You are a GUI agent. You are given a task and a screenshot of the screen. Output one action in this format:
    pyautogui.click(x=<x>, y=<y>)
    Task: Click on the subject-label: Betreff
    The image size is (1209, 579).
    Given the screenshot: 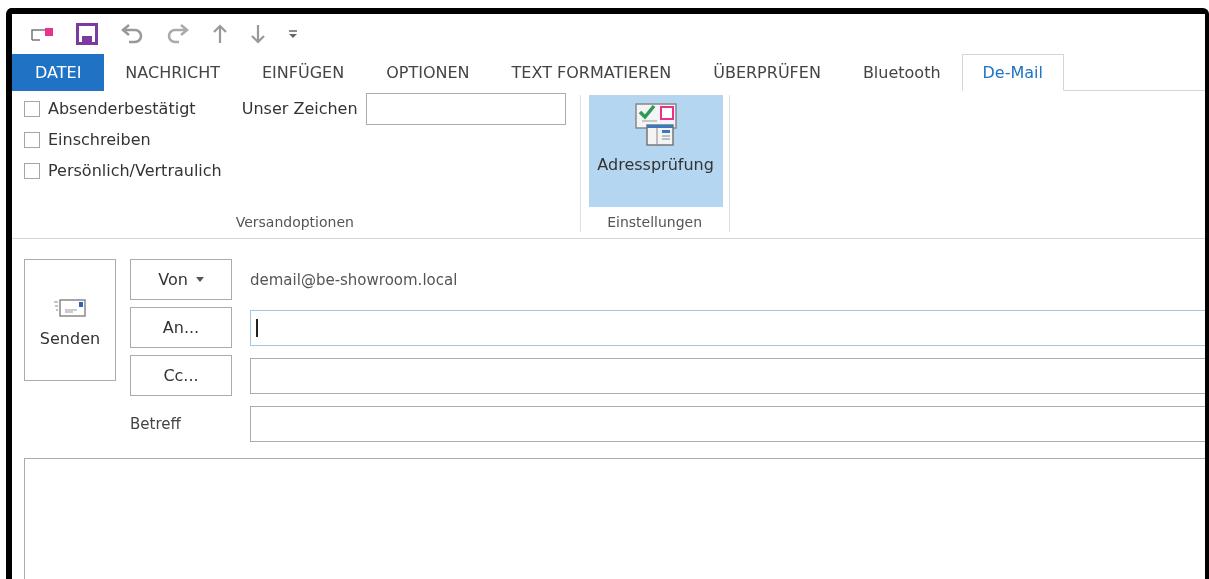 What is the action you would take?
    pyautogui.click(x=156, y=423)
    